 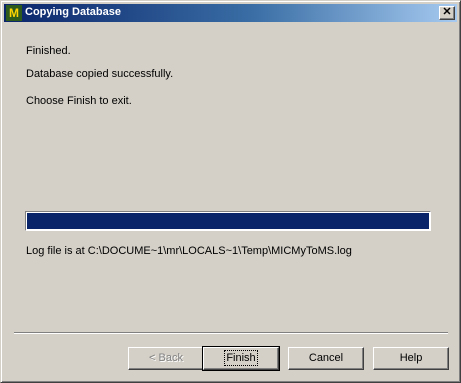 I want to click on app-icon: M, so click(x=14, y=13).